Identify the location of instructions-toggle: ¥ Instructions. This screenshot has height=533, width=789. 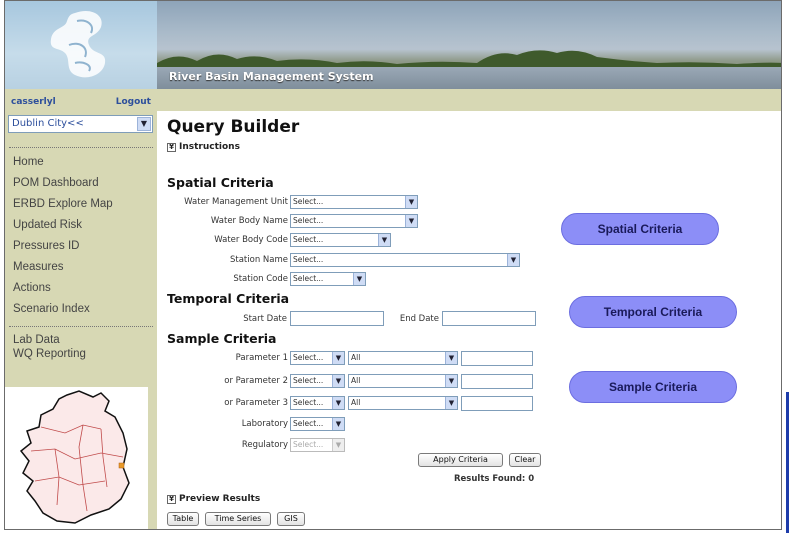
(203, 147).